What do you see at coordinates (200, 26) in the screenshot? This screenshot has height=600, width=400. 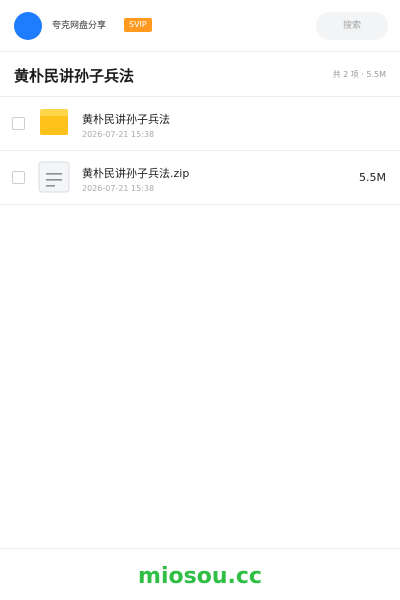 I see `top-bar: 夸克网盘分享 SVIP 搜索` at bounding box center [200, 26].